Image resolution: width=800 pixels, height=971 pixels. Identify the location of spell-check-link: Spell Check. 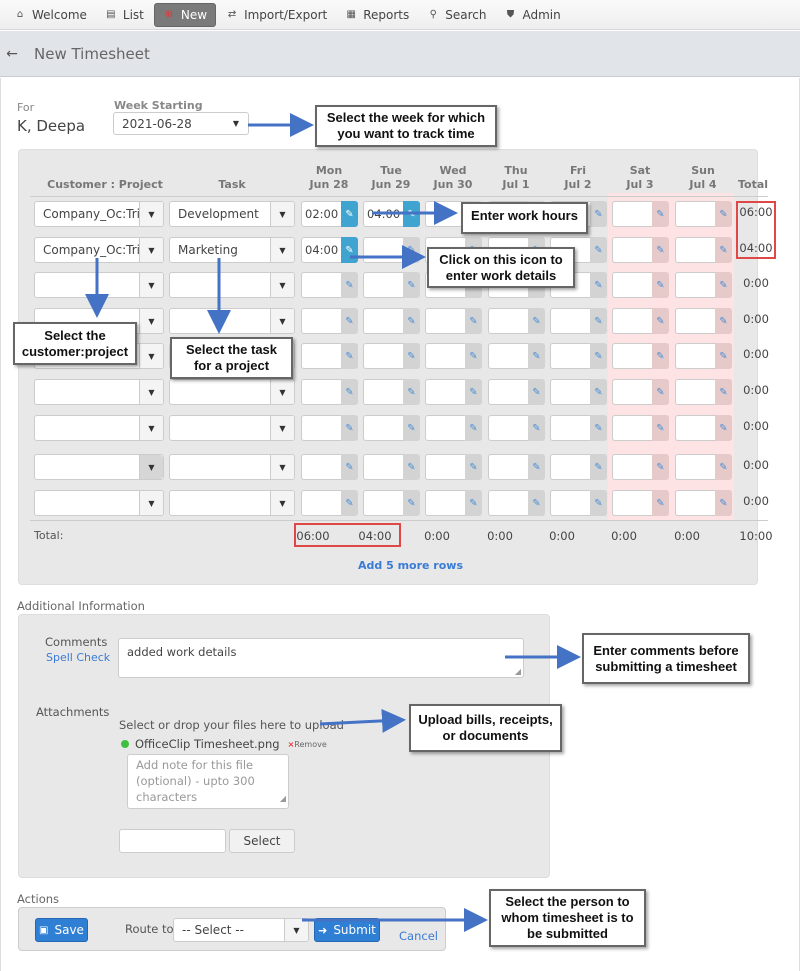
(78, 657).